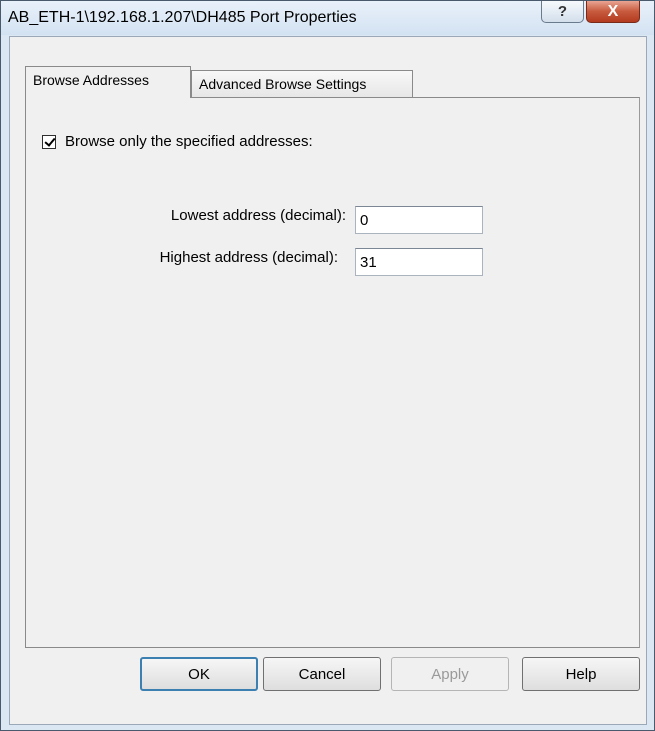  What do you see at coordinates (49, 141) in the screenshot?
I see `browse-only-specified-checkbox` at bounding box center [49, 141].